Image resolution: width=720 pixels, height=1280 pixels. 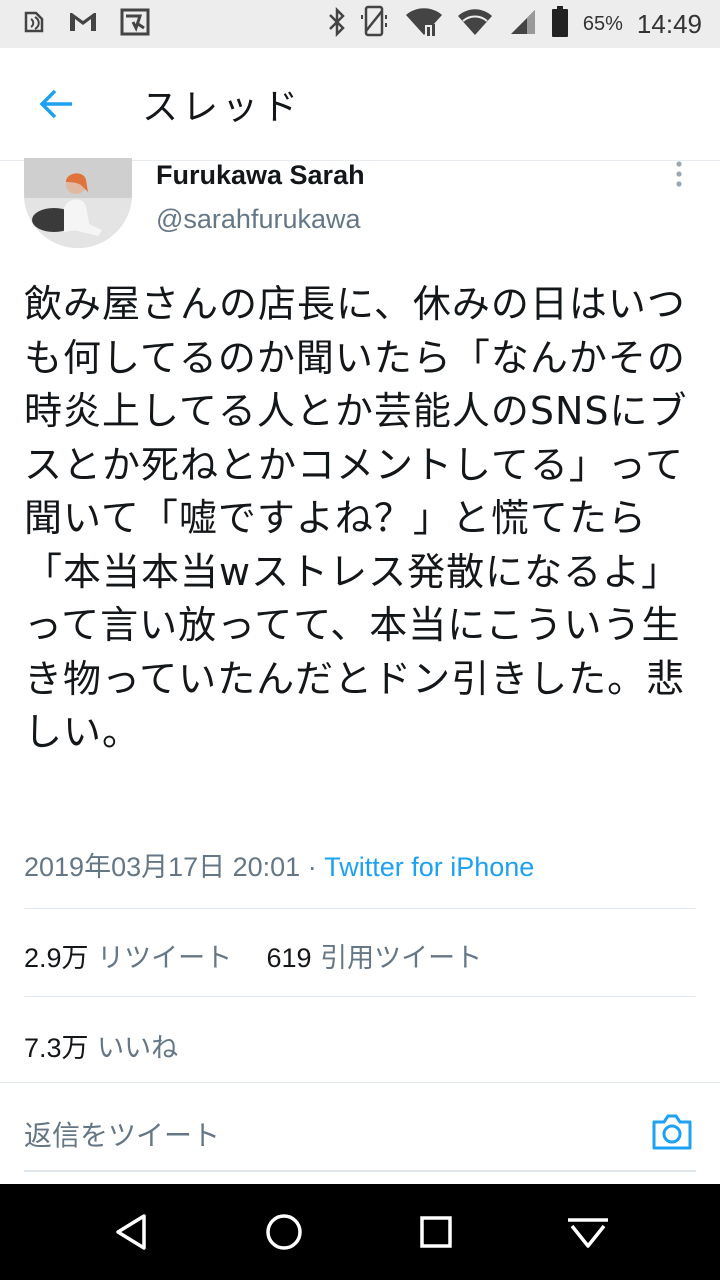 I want to click on retweets-link: 2.9万 リツイート, so click(x=128, y=958).